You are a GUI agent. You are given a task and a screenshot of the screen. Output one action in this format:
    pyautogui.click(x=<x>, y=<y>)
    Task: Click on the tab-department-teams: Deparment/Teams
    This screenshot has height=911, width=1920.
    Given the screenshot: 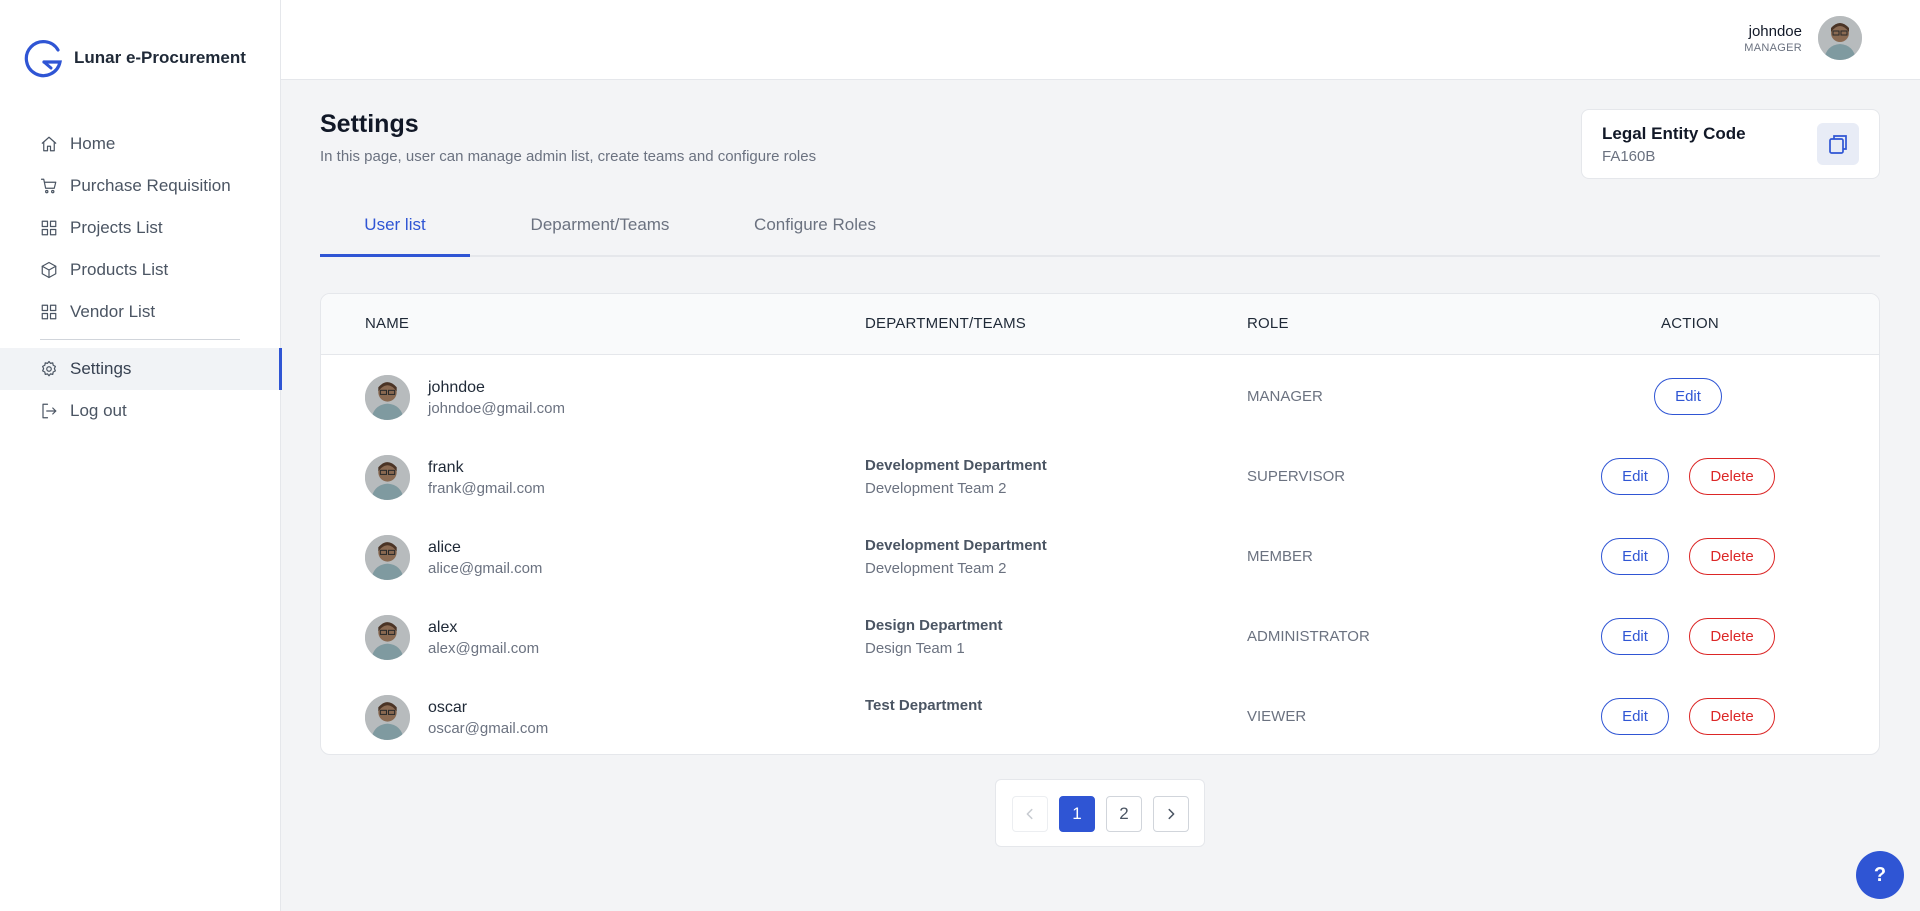 What is the action you would take?
    pyautogui.click(x=600, y=236)
    